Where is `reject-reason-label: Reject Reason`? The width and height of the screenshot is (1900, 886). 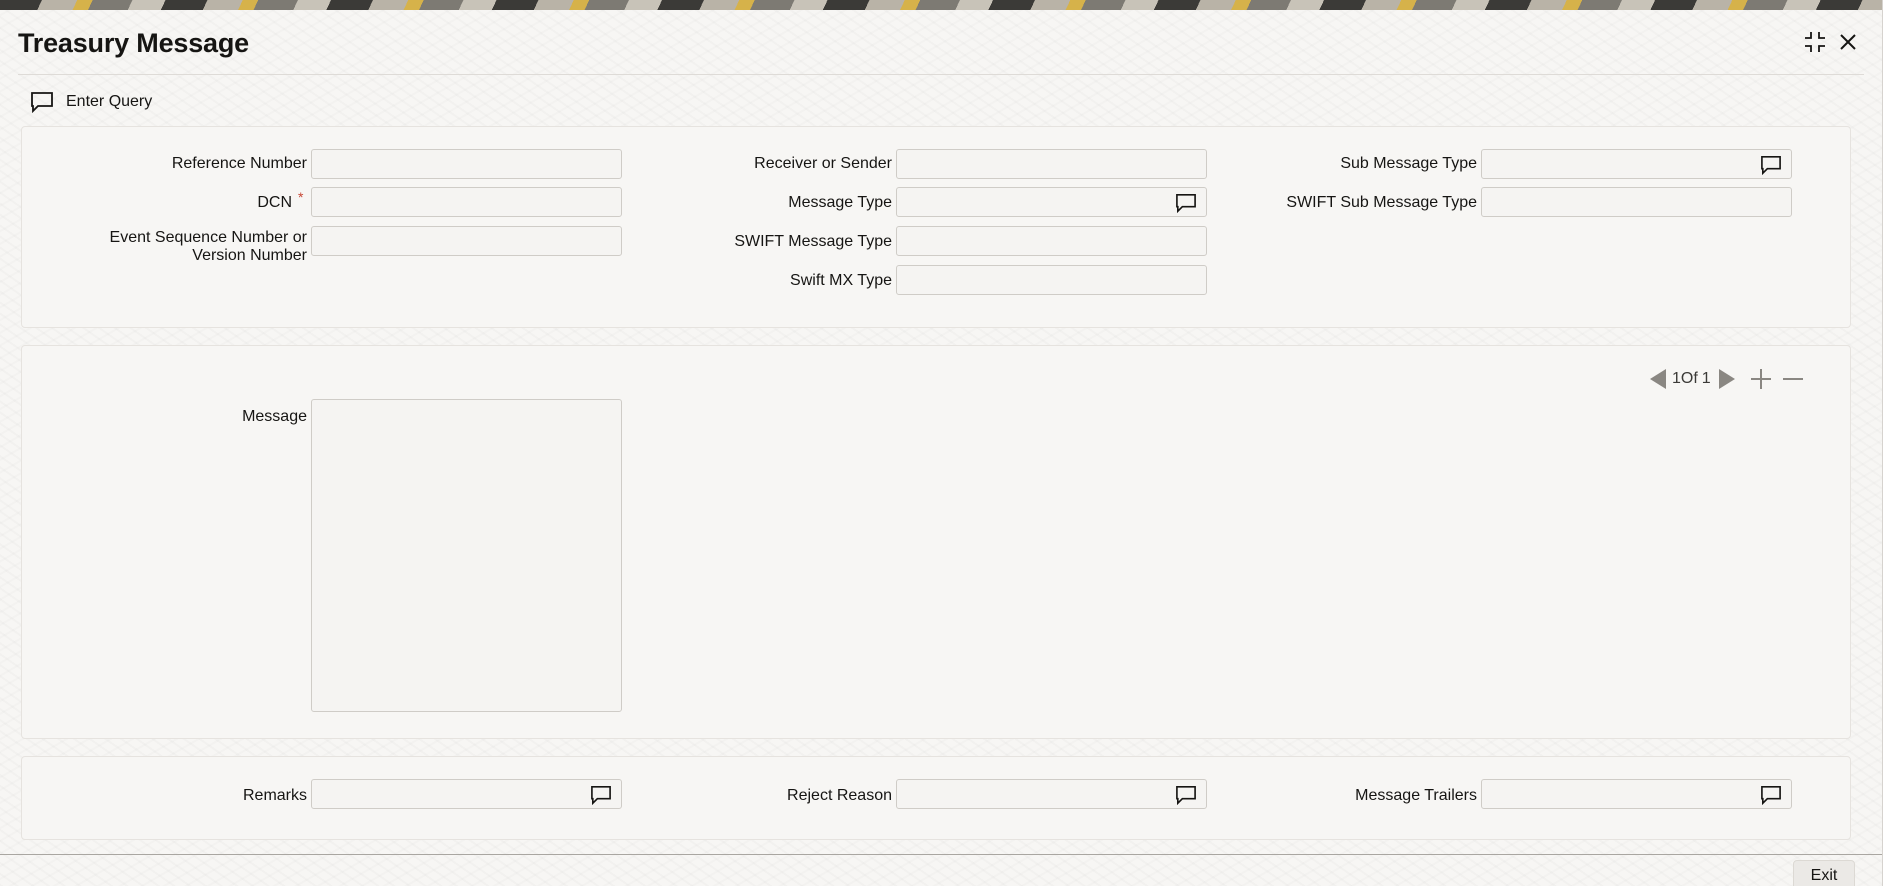
reject-reason-label: Reject Reason is located at coordinates (839, 795).